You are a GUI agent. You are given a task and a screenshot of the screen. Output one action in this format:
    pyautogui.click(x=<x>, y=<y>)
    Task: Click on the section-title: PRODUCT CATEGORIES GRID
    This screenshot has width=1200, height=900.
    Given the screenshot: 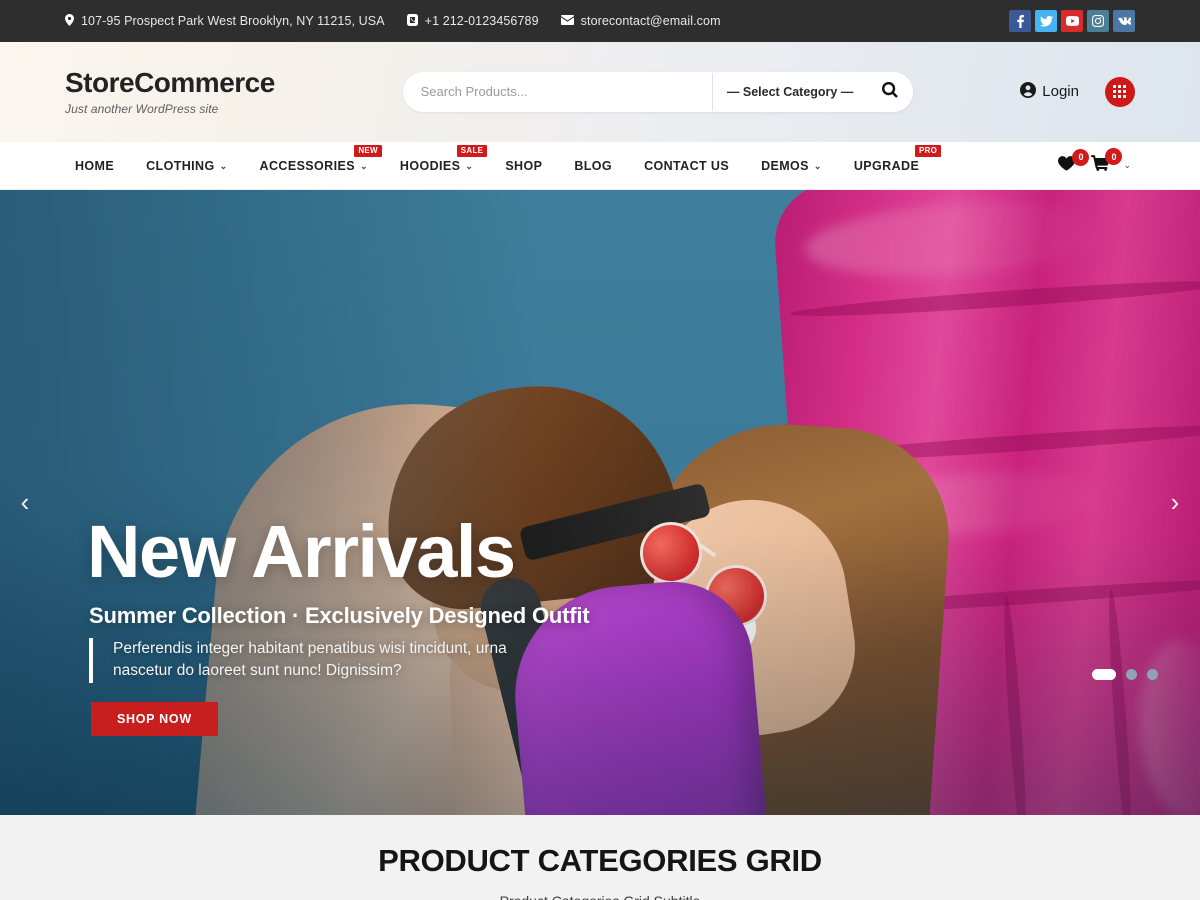 What is the action you would take?
    pyautogui.click(x=600, y=860)
    